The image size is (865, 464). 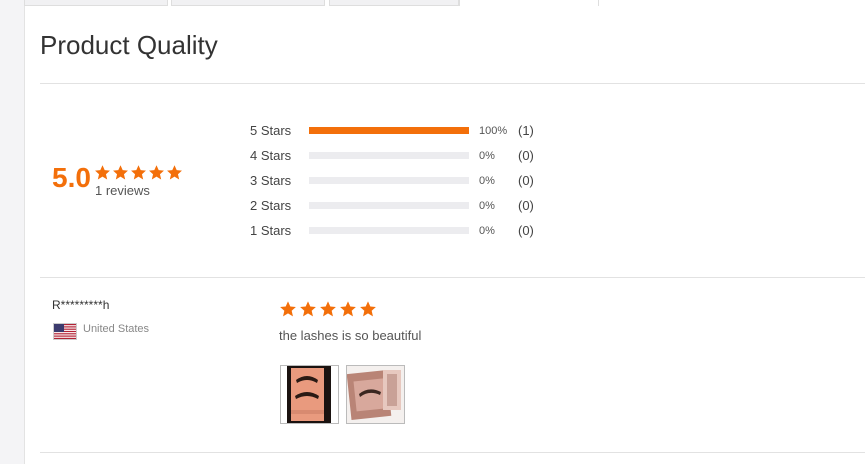 I want to click on review-text: the lashes is so beautiful, so click(x=350, y=335).